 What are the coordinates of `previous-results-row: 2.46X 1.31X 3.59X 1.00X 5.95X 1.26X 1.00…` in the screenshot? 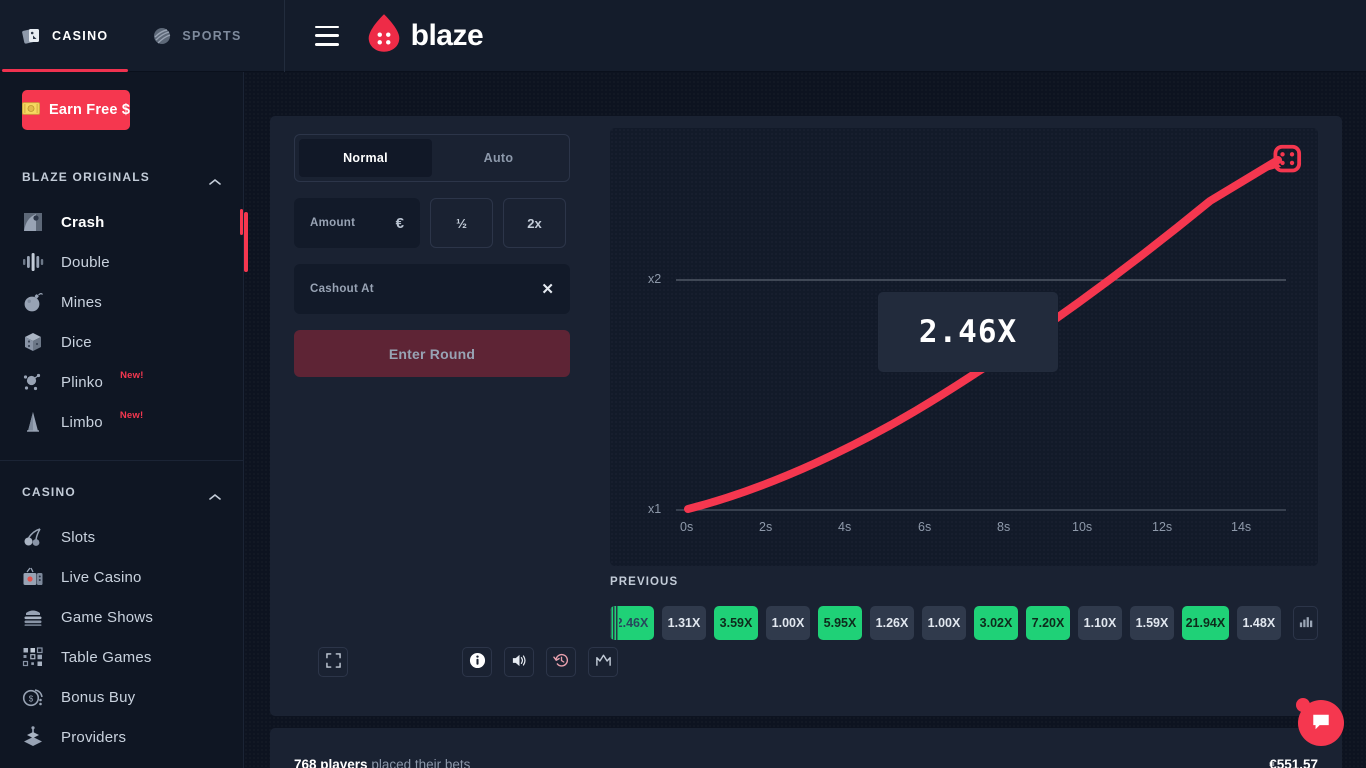 It's located at (964, 623).